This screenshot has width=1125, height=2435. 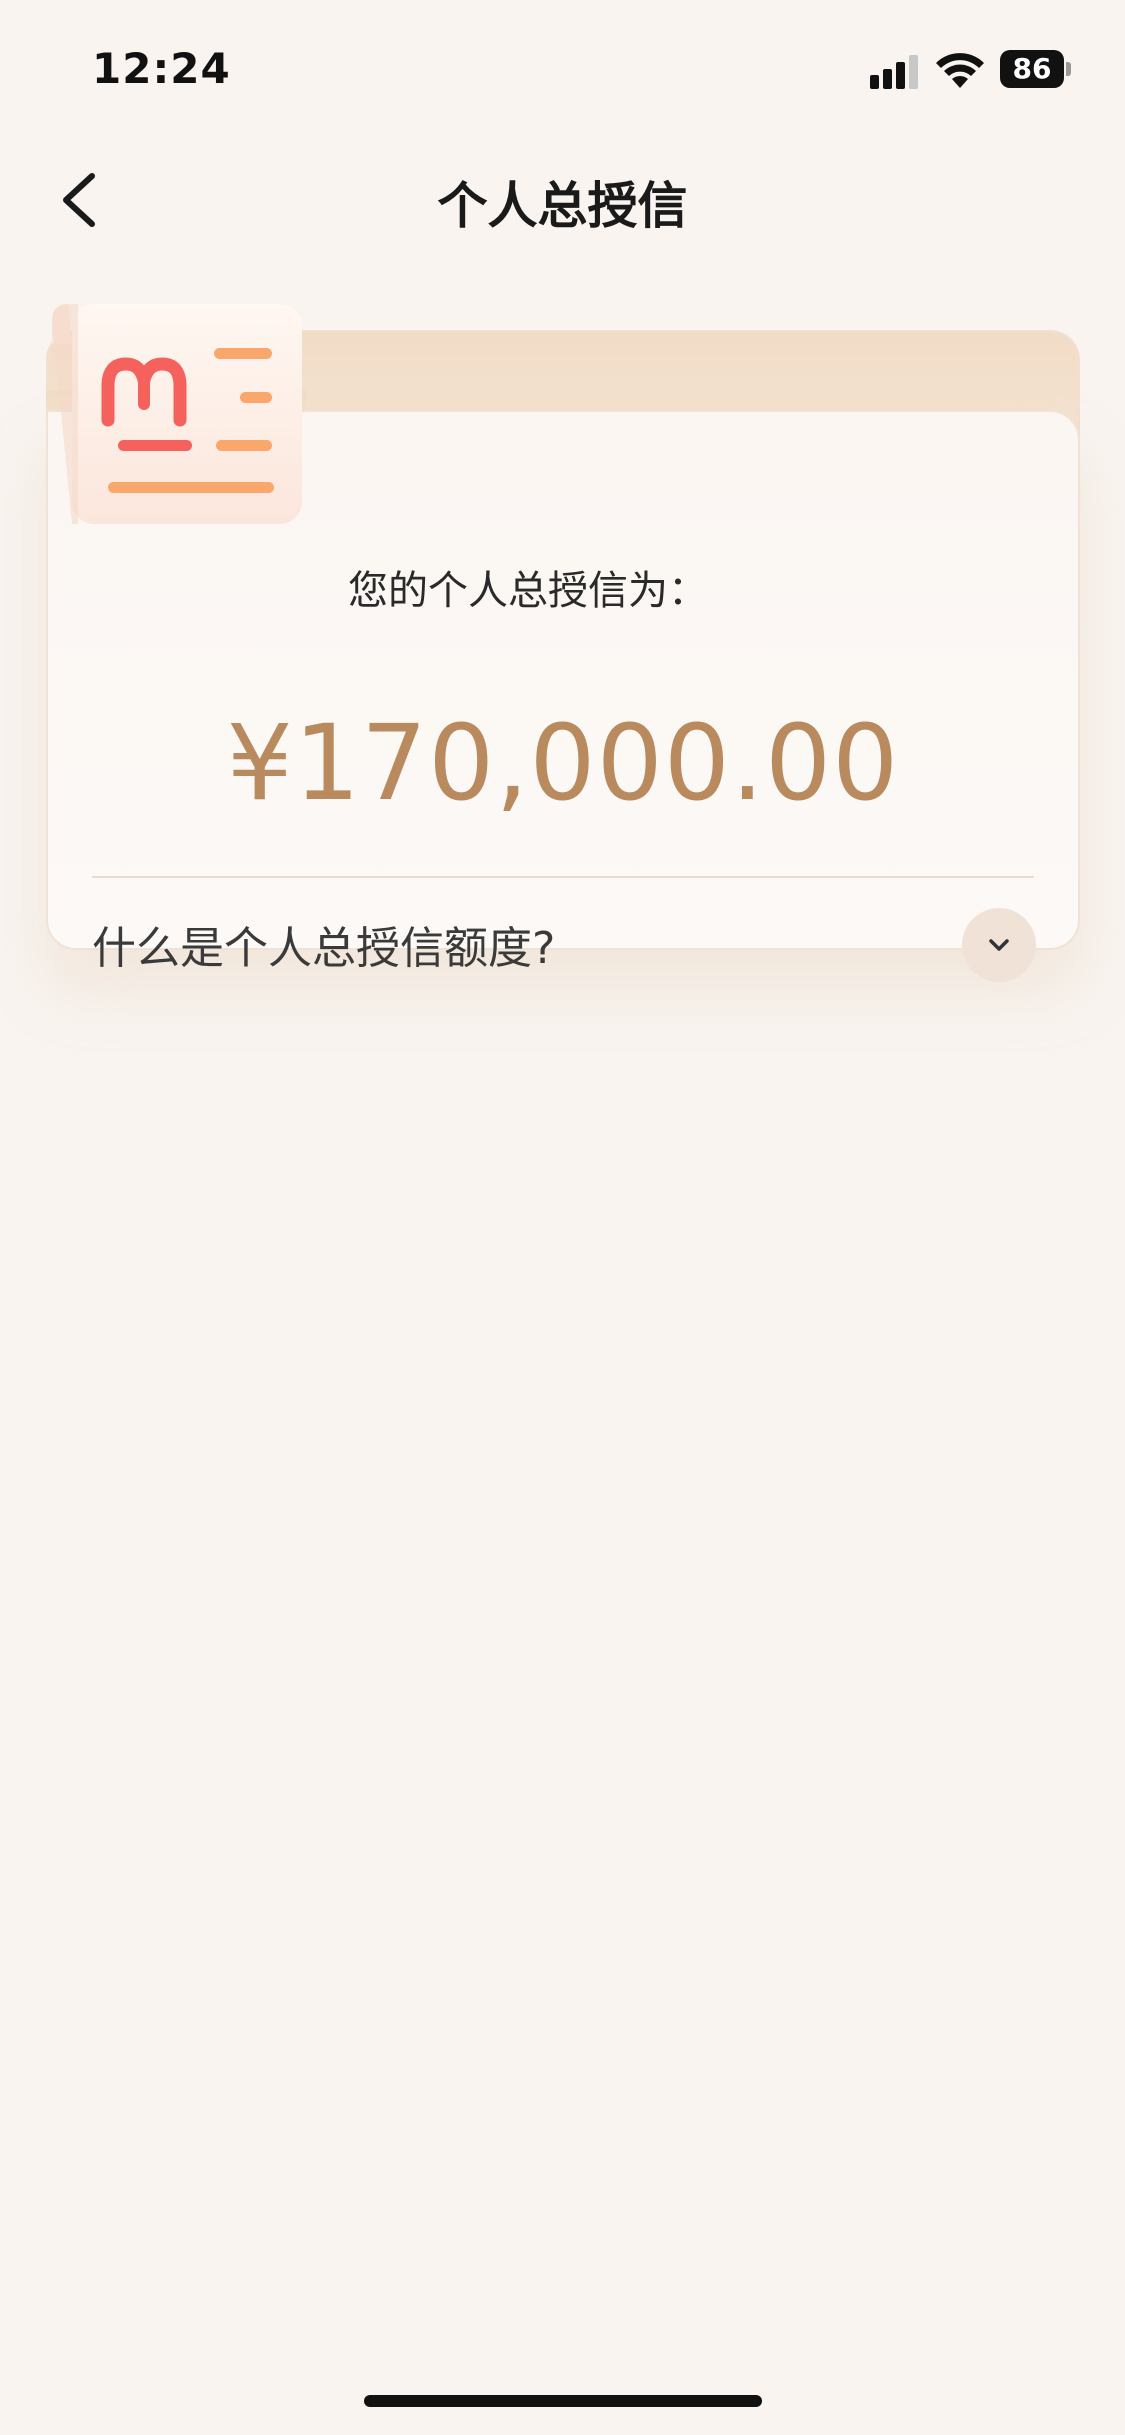 What do you see at coordinates (894, 72) in the screenshot?
I see `signal-icon` at bounding box center [894, 72].